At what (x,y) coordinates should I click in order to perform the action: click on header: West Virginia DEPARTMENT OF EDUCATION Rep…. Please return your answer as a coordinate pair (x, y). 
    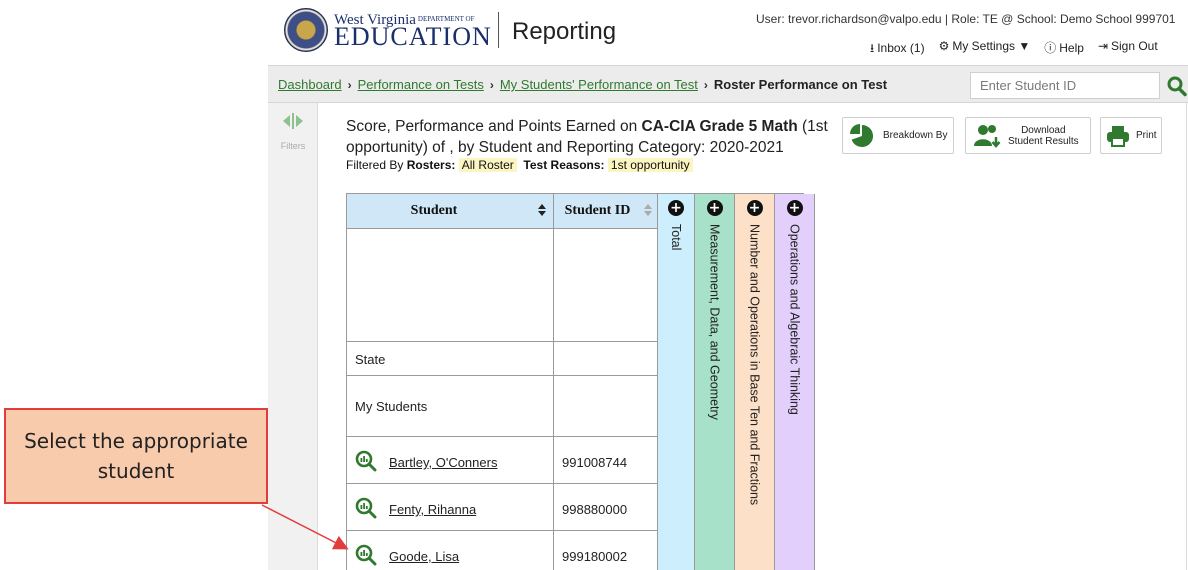
    Looking at the image, I should click on (728, 30).